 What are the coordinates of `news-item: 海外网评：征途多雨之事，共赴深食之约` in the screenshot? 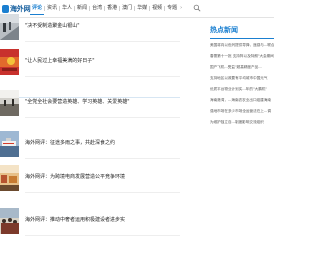 It's located at (91, 145).